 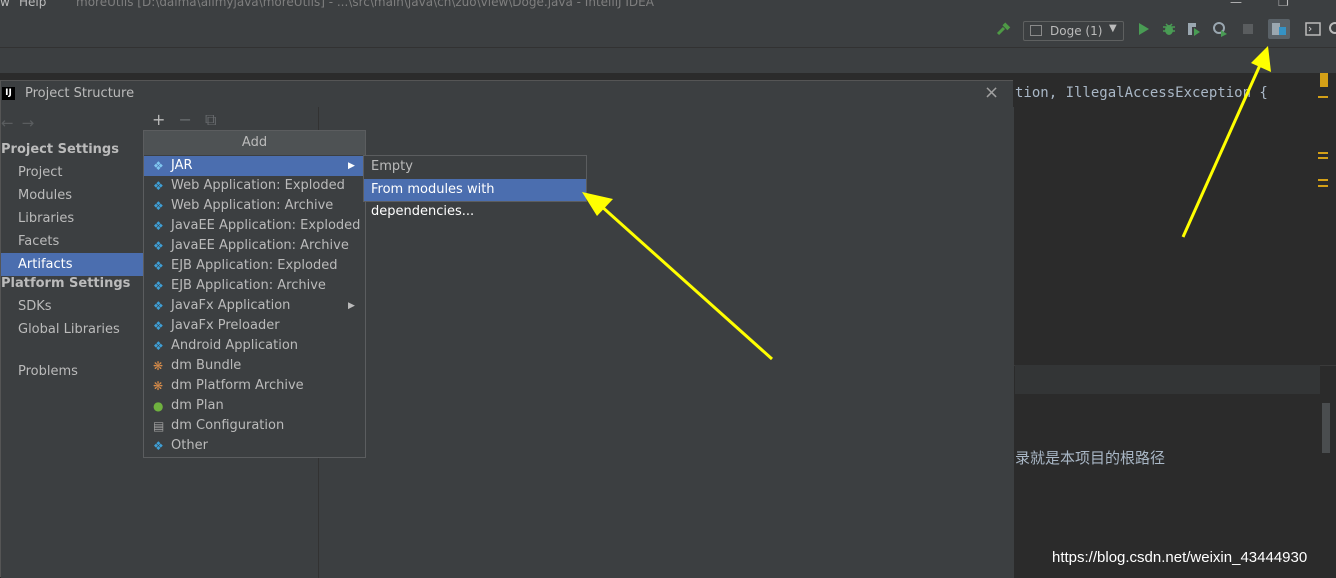 I want to click on restore-button: ❐, so click(x=1283, y=4).